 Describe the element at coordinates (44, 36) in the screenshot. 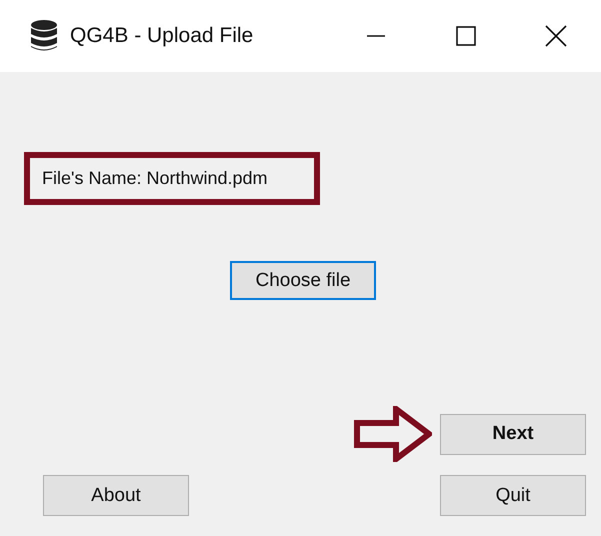

I see `database-icon` at that location.